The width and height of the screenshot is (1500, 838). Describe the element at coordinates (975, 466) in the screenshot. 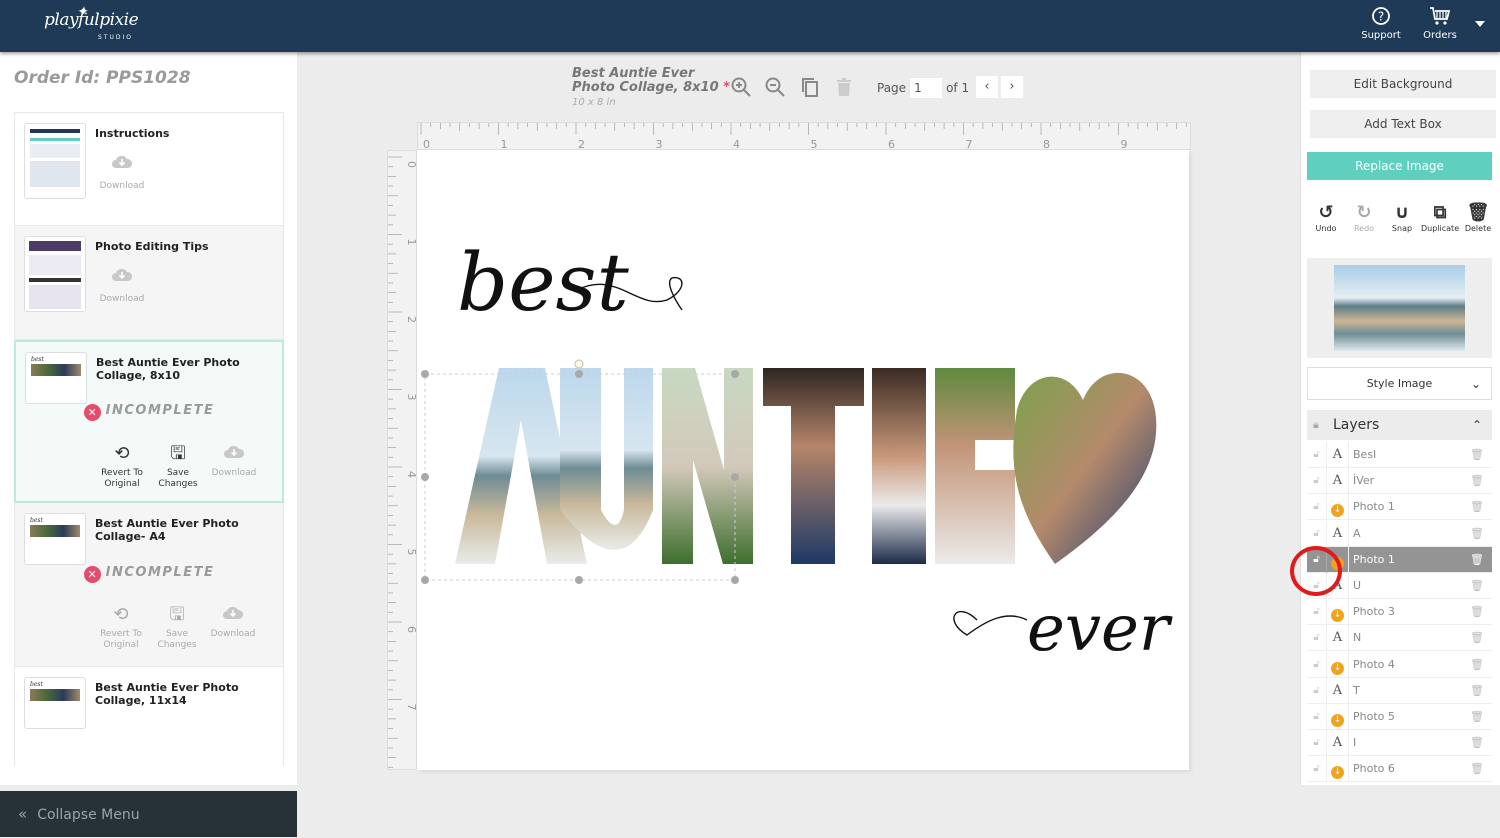

I see `letter-e-photo` at that location.